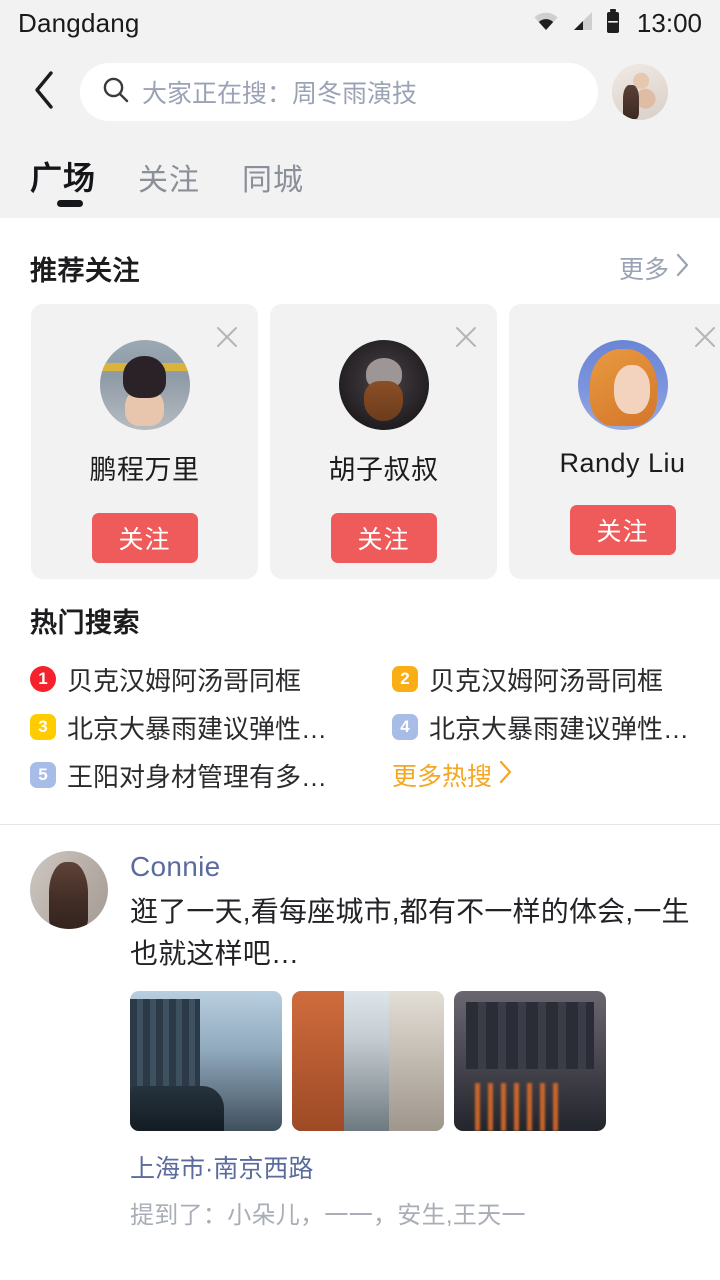 The width and height of the screenshot is (720, 1280). I want to click on chevron-left-icon, so click(44, 92).